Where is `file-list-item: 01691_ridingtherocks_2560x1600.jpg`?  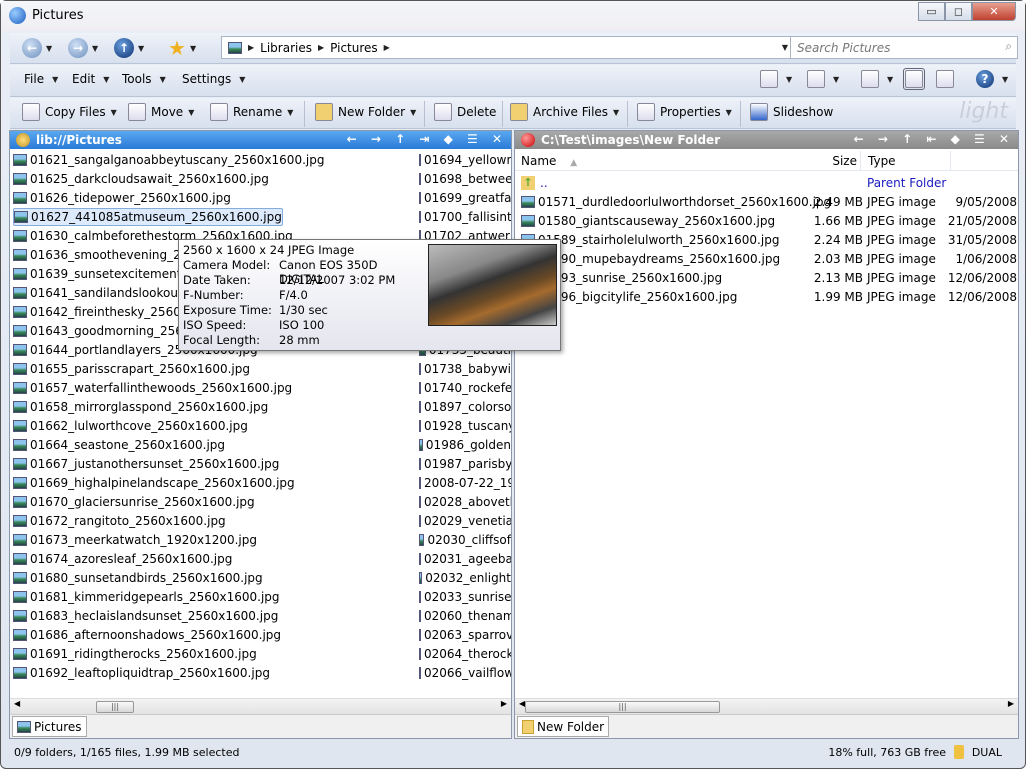 file-list-item: 01691_ridingtherocks_2560x1600.jpg is located at coordinates (135, 654).